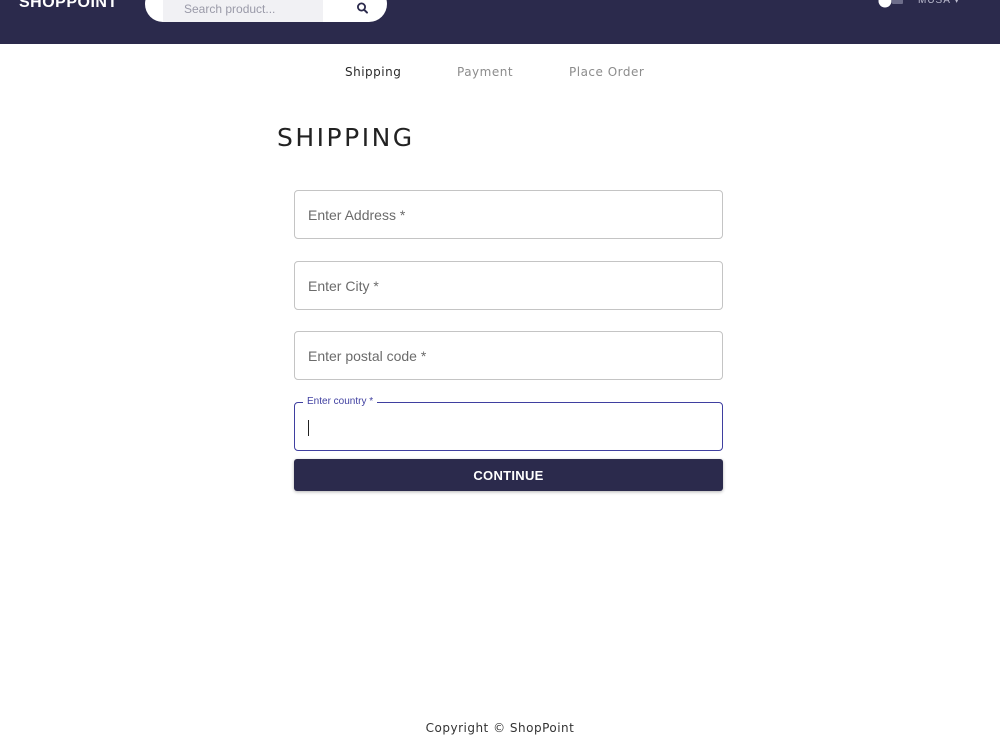 This screenshot has width=1000, height=750. Describe the element at coordinates (939, 4) in the screenshot. I see `user-menu: MUSA ▾` at that location.